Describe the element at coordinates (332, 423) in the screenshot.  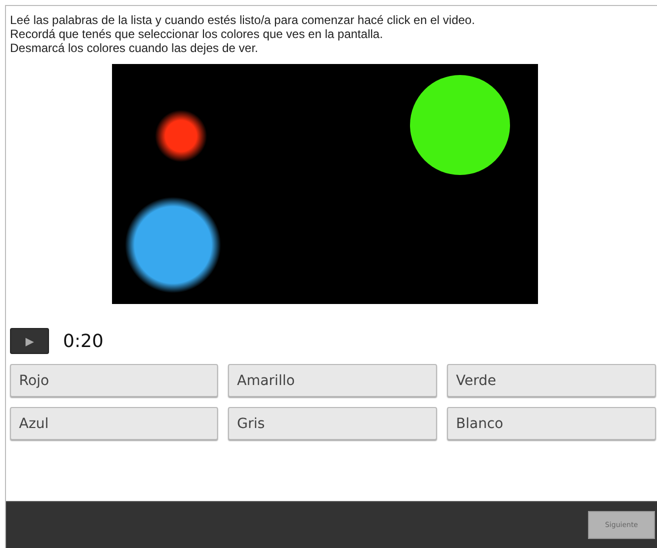
I see `option-button: Gris` at that location.